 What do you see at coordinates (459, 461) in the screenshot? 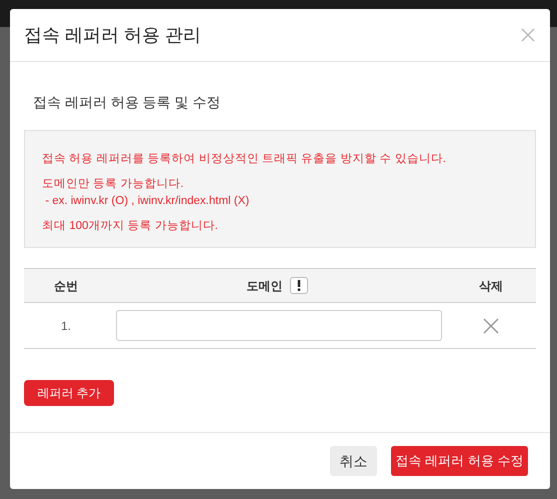
I see `submit-button: 접속 레퍼러 허용 수정` at bounding box center [459, 461].